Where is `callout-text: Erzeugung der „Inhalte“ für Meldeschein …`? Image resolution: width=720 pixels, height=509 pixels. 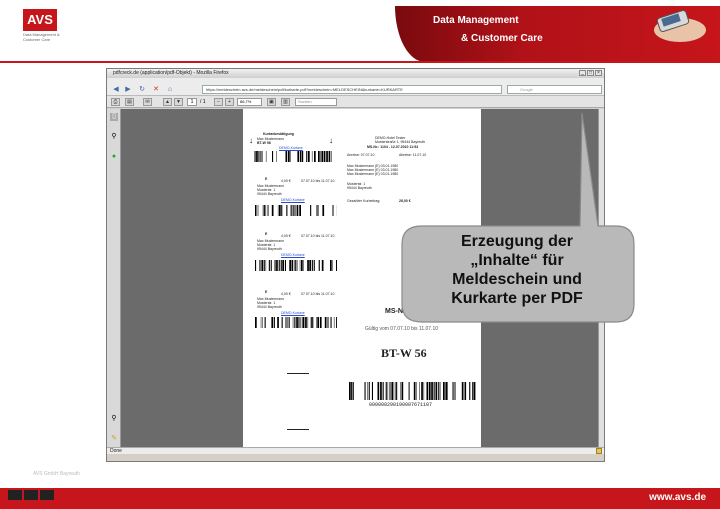
callout-text: Erzeugung der „Inhalte“ für Meldeschein … is located at coordinates (517, 270).